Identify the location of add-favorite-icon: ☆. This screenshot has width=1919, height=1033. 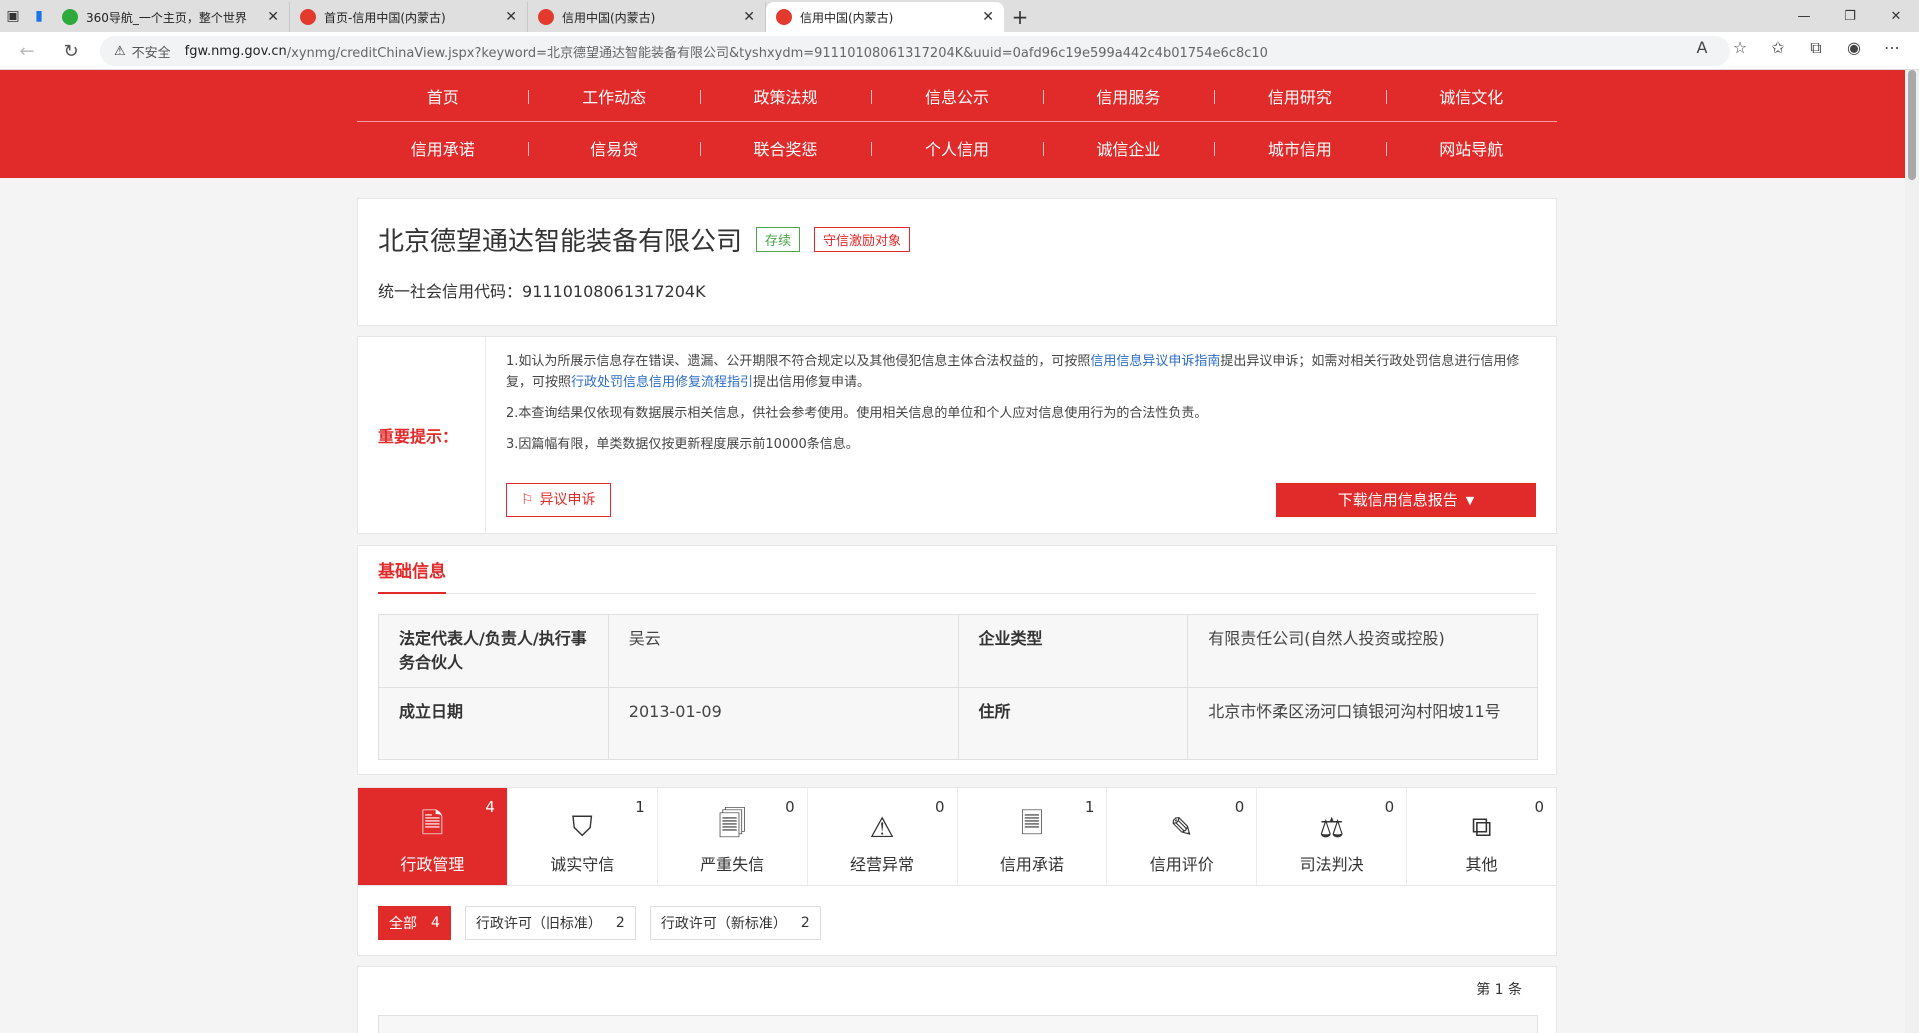
(1740, 48).